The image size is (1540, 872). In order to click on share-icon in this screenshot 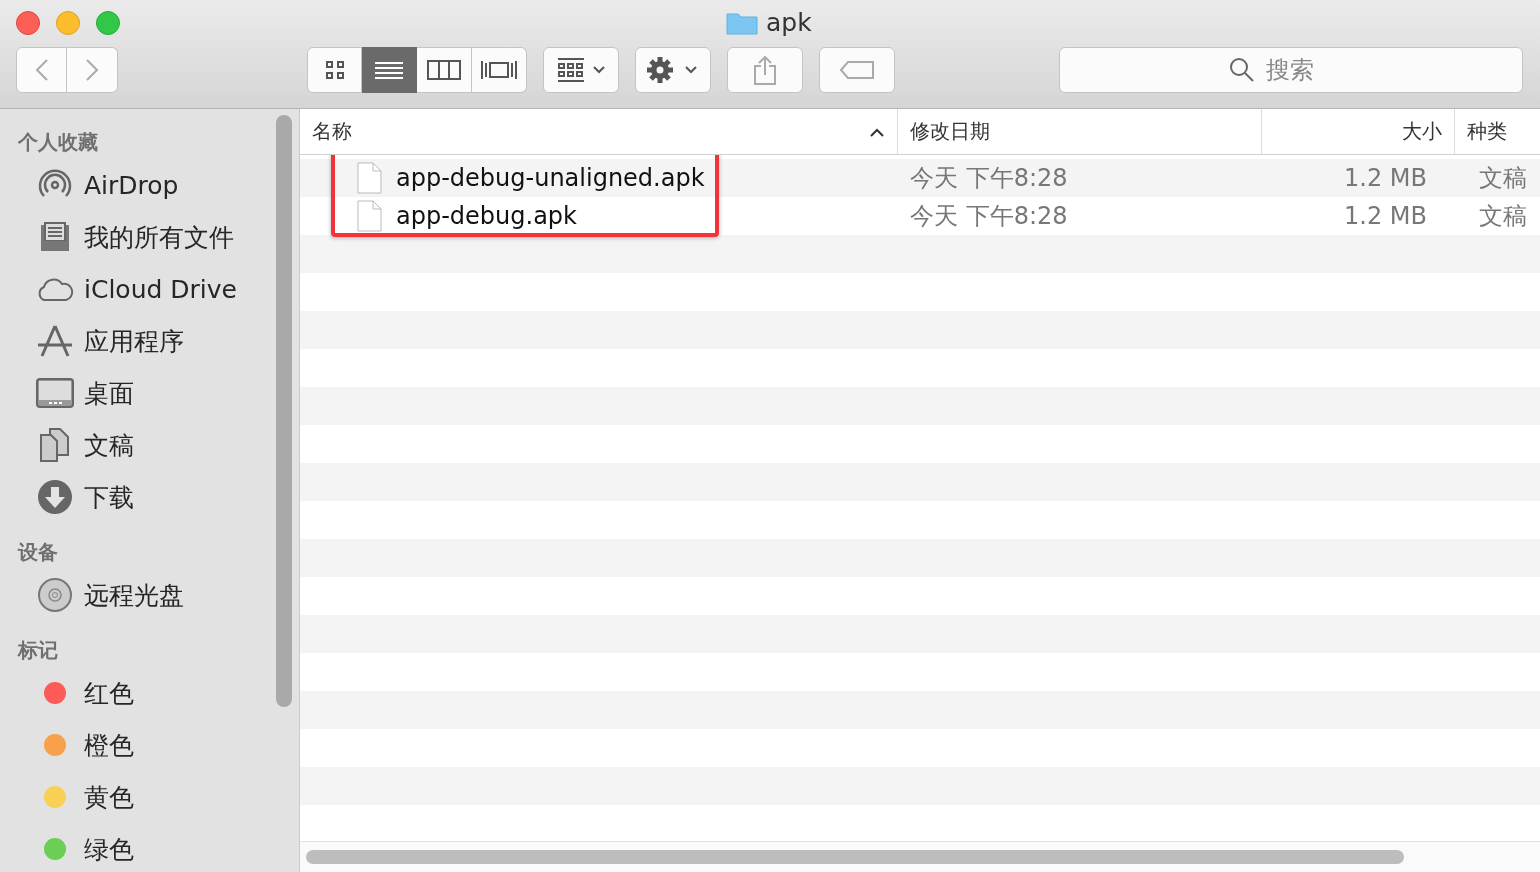, I will do `click(765, 70)`.